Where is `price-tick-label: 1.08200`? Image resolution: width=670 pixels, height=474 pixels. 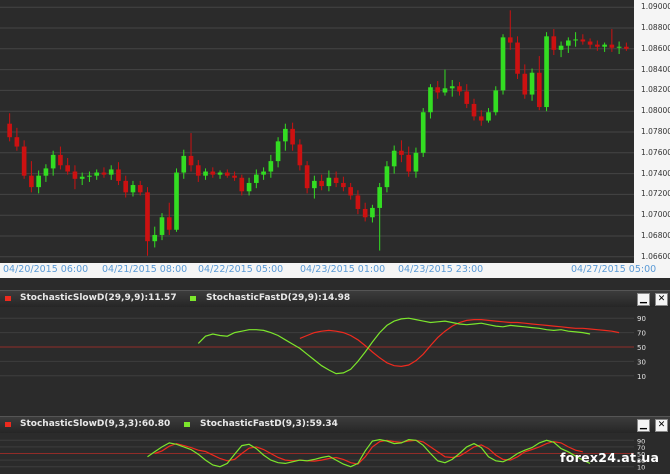 price-tick-label: 1.08200 is located at coordinates (655, 90).